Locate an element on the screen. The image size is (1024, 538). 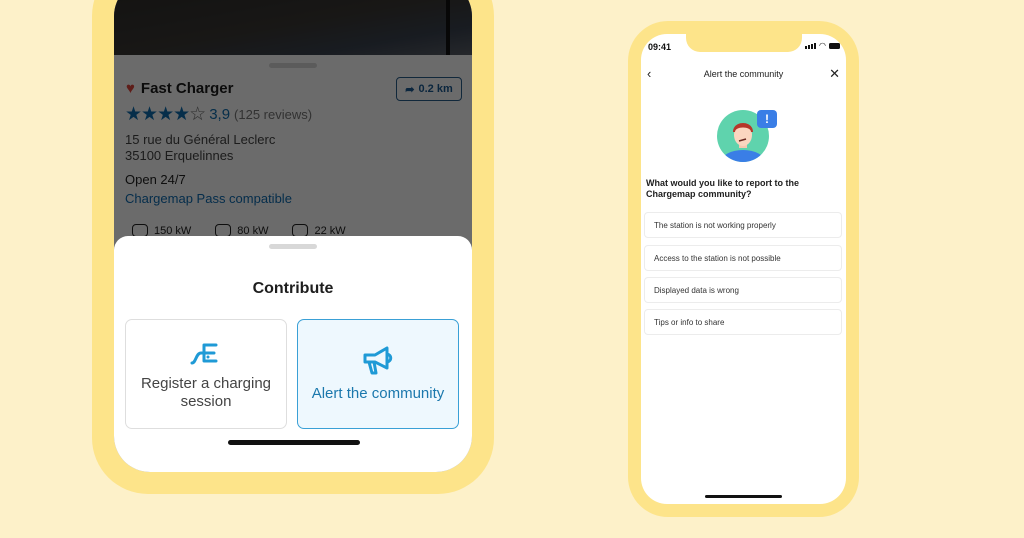
nav-bar: ‹ Alert the community ✕ is located at coordinates (743, 75).